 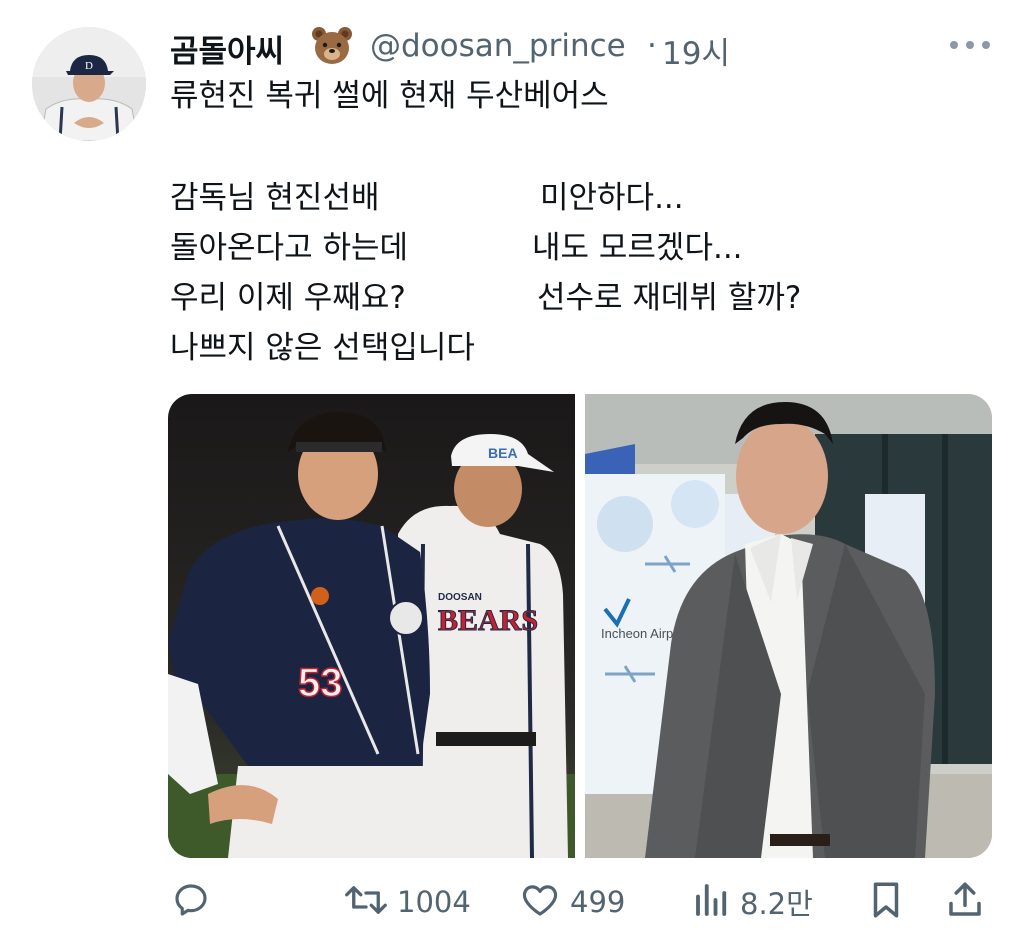 I want to click on tweet-text-left-3: 우리 이제 우째요?, so click(x=288, y=298).